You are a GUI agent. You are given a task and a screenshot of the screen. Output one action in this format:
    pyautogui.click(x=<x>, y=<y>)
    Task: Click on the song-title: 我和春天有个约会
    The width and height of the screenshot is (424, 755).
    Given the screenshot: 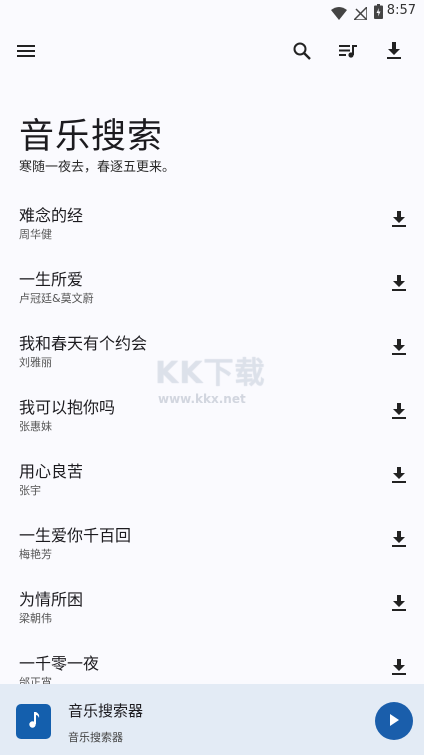 What is the action you would take?
    pyautogui.click(x=83, y=343)
    